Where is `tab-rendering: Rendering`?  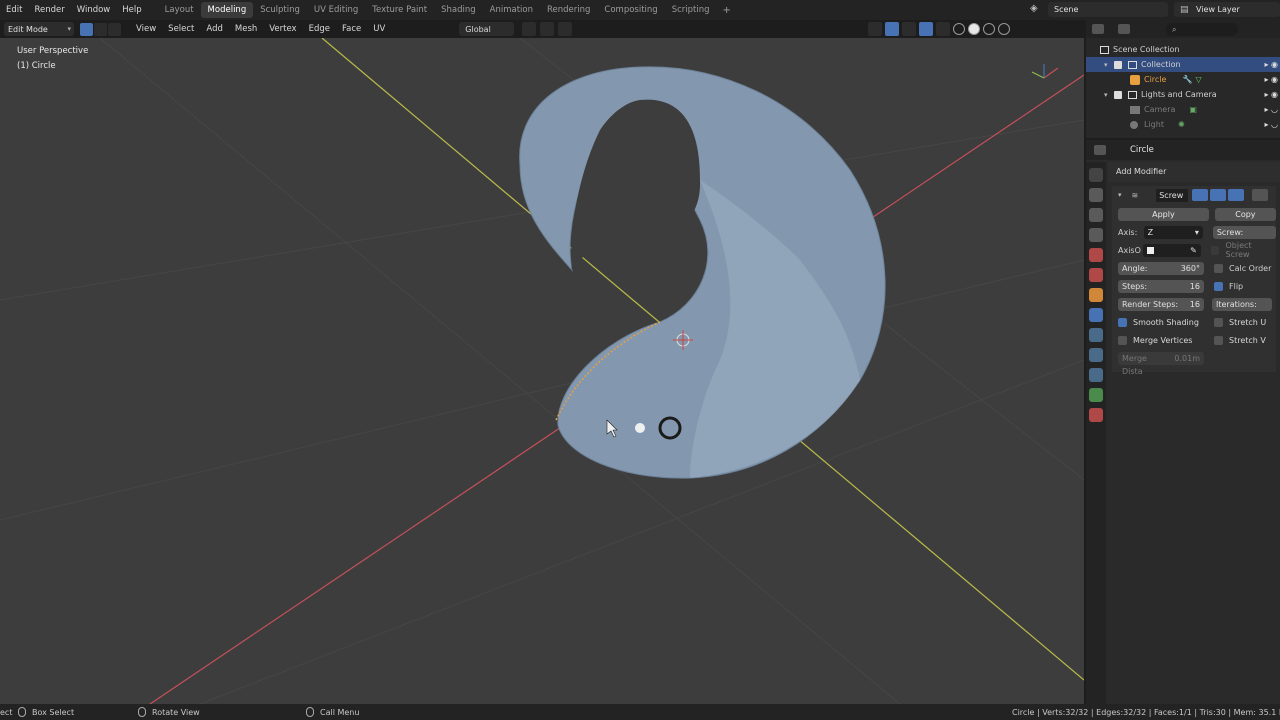
tab-rendering: Rendering is located at coordinates (568, 10).